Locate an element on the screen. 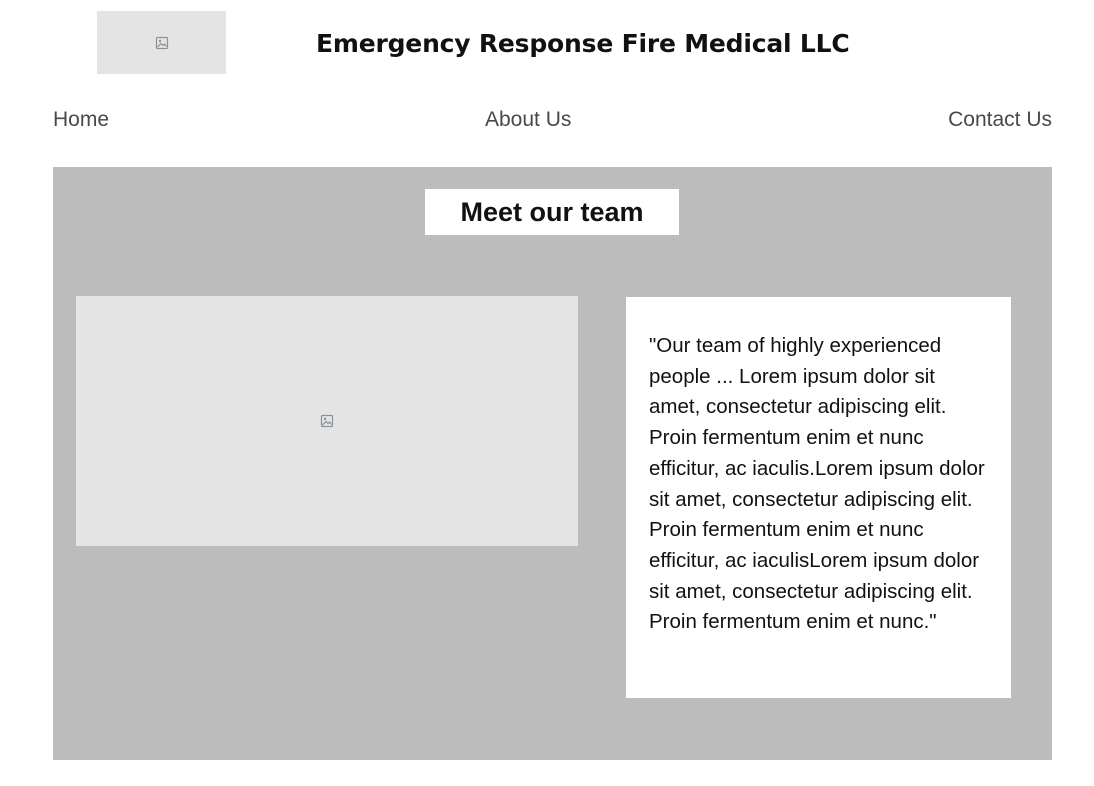  section-heading-box: Meet our team is located at coordinates (552, 212).